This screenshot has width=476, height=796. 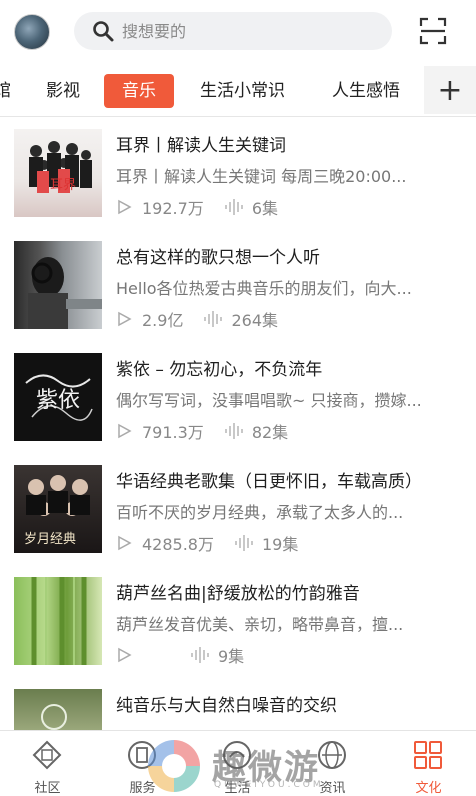 I want to click on item-title: 华语经典老歌集（日更怀旧，车载高质）, so click(x=269, y=482).